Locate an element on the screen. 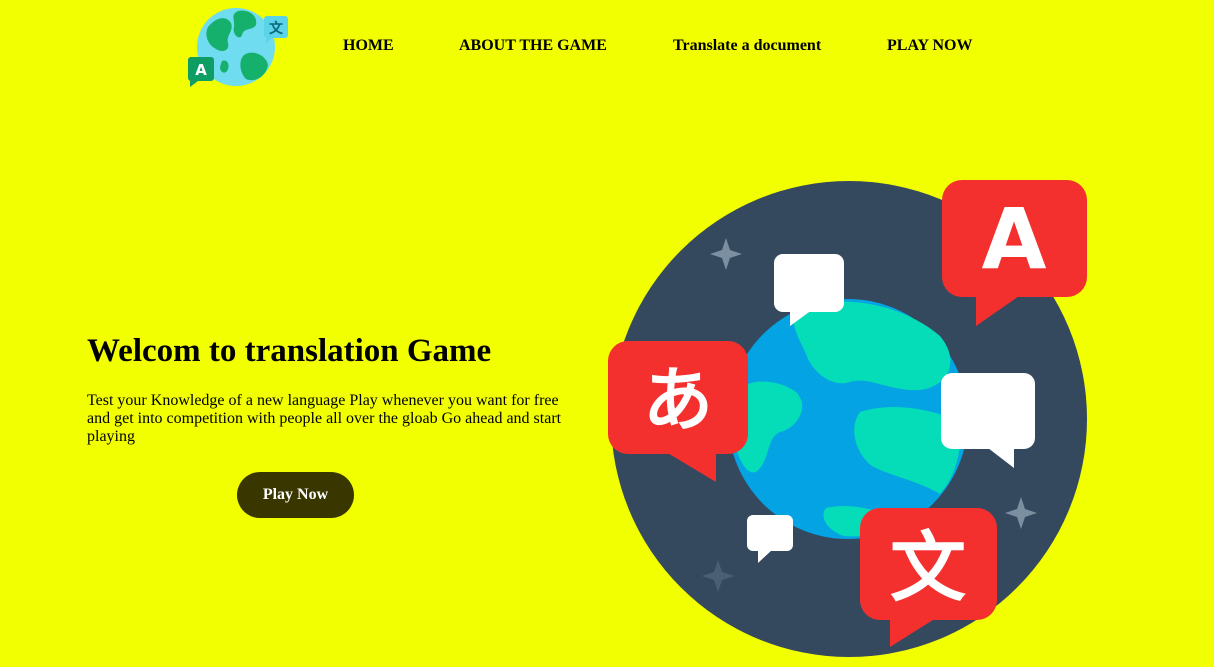 This screenshot has width=1214, height=667. nav-home-link: HOME is located at coordinates (368, 46).